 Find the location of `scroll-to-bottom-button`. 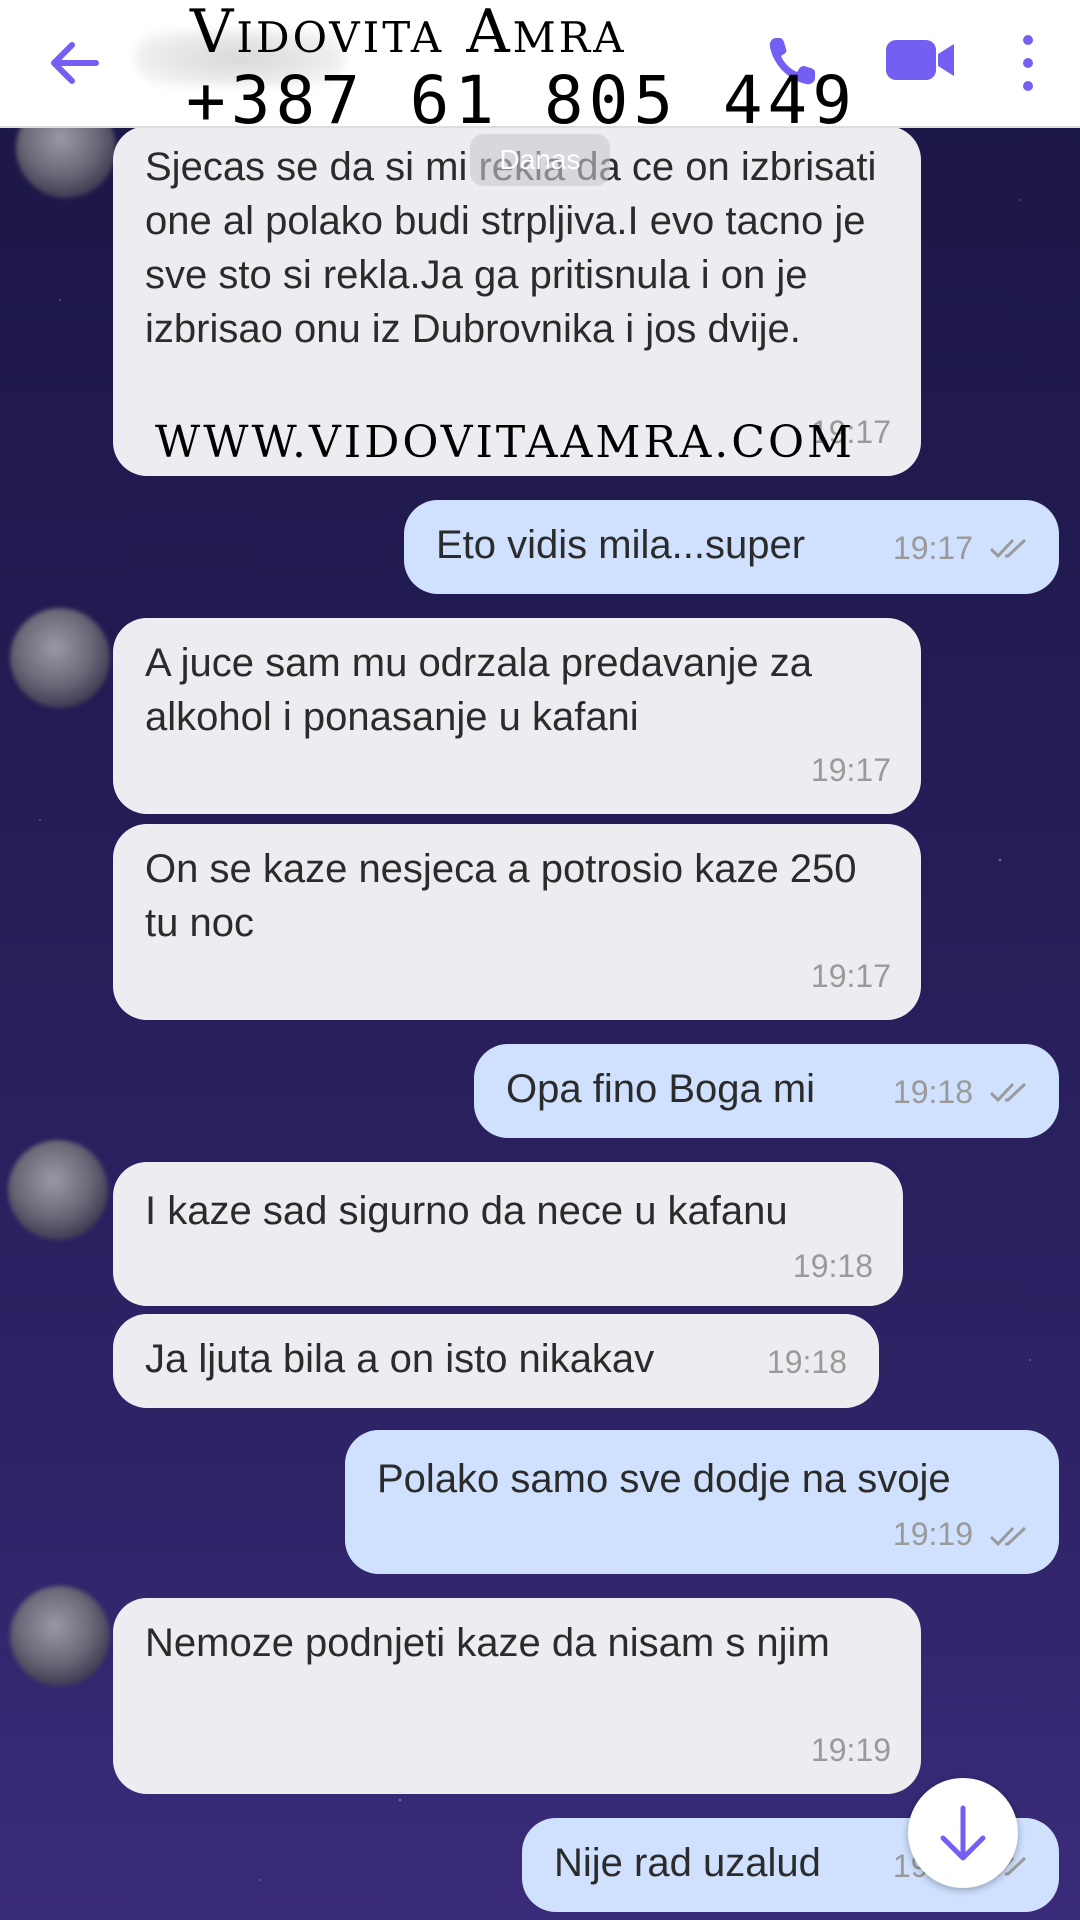

scroll-to-bottom-button is located at coordinates (963, 1833).